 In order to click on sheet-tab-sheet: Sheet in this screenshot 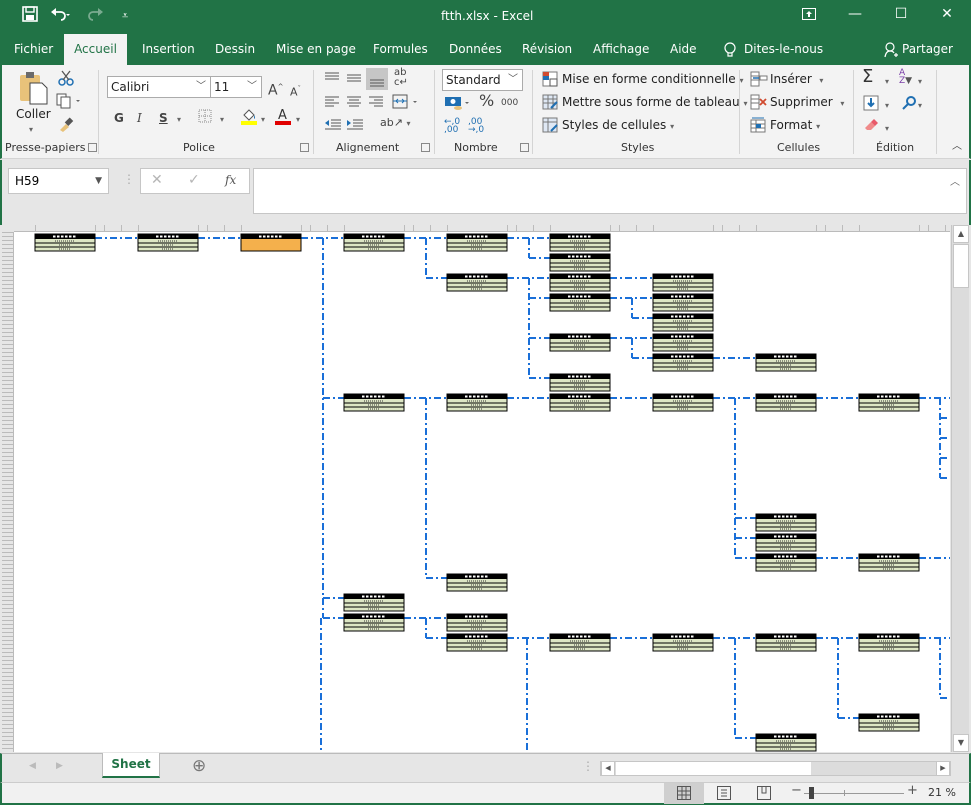, I will do `click(131, 765)`.